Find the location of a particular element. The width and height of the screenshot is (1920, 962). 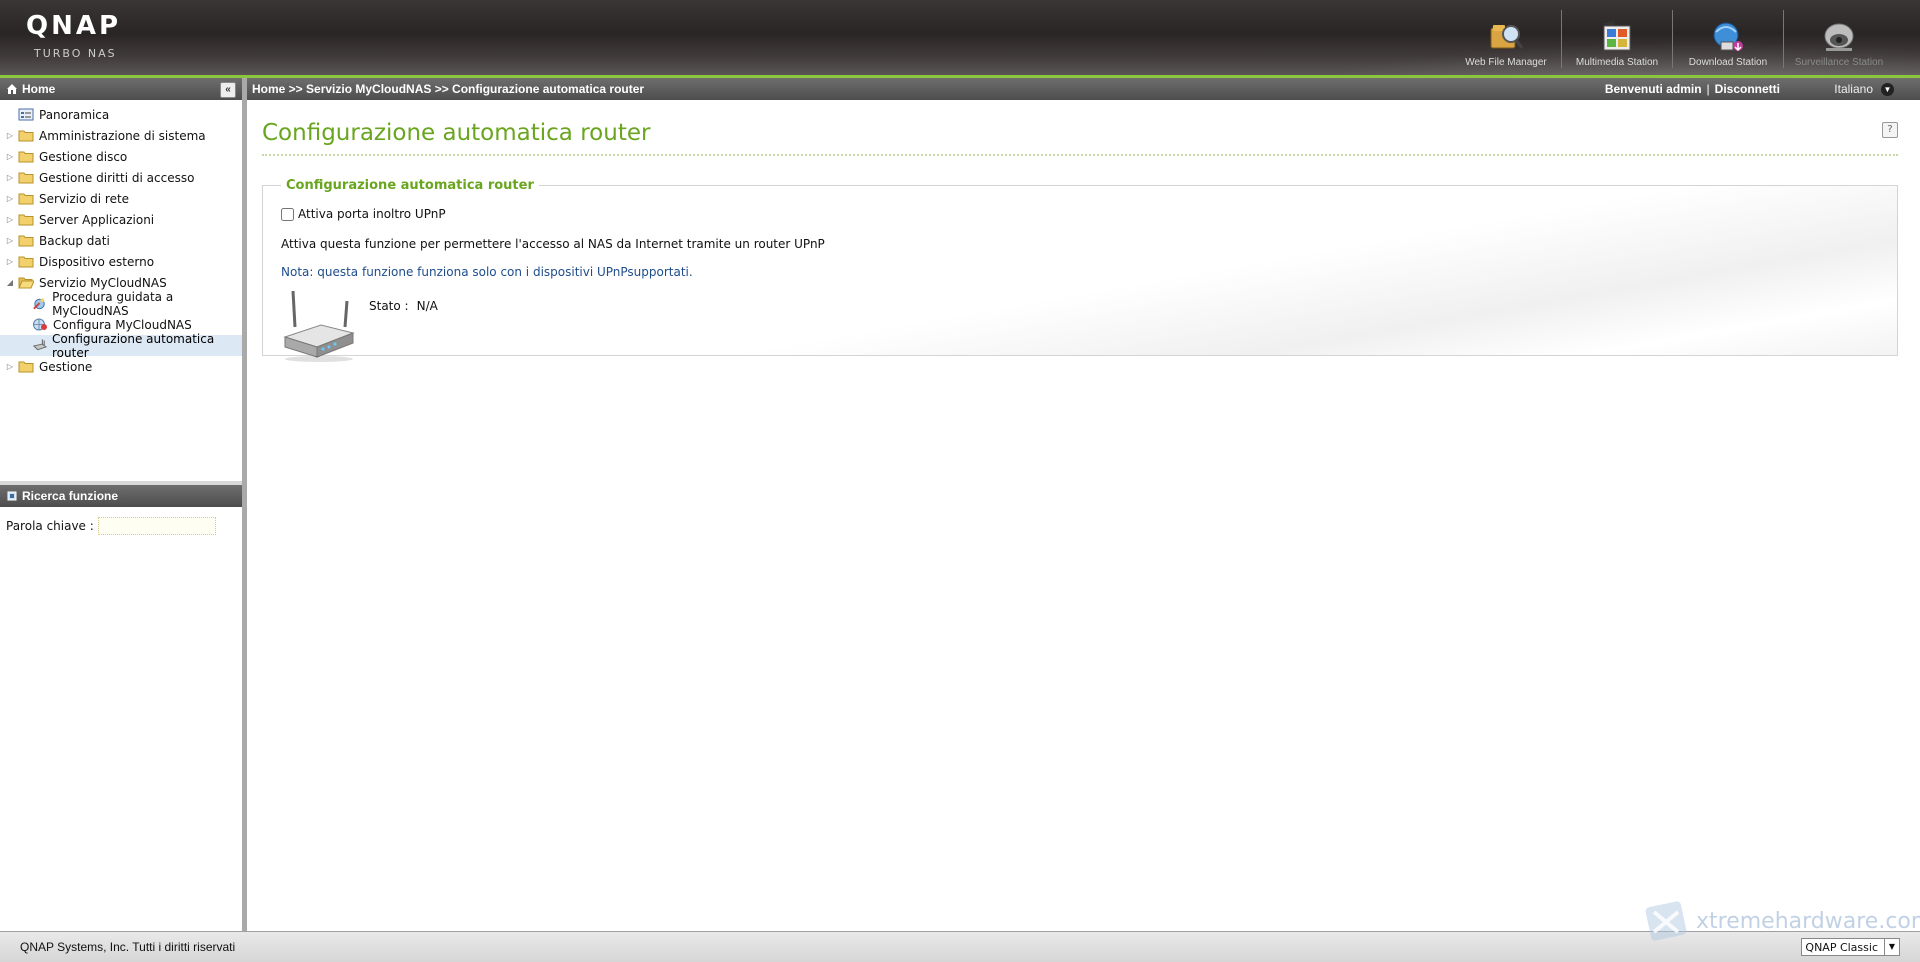

tree-item-label: Servizio di rete is located at coordinates (84, 198).